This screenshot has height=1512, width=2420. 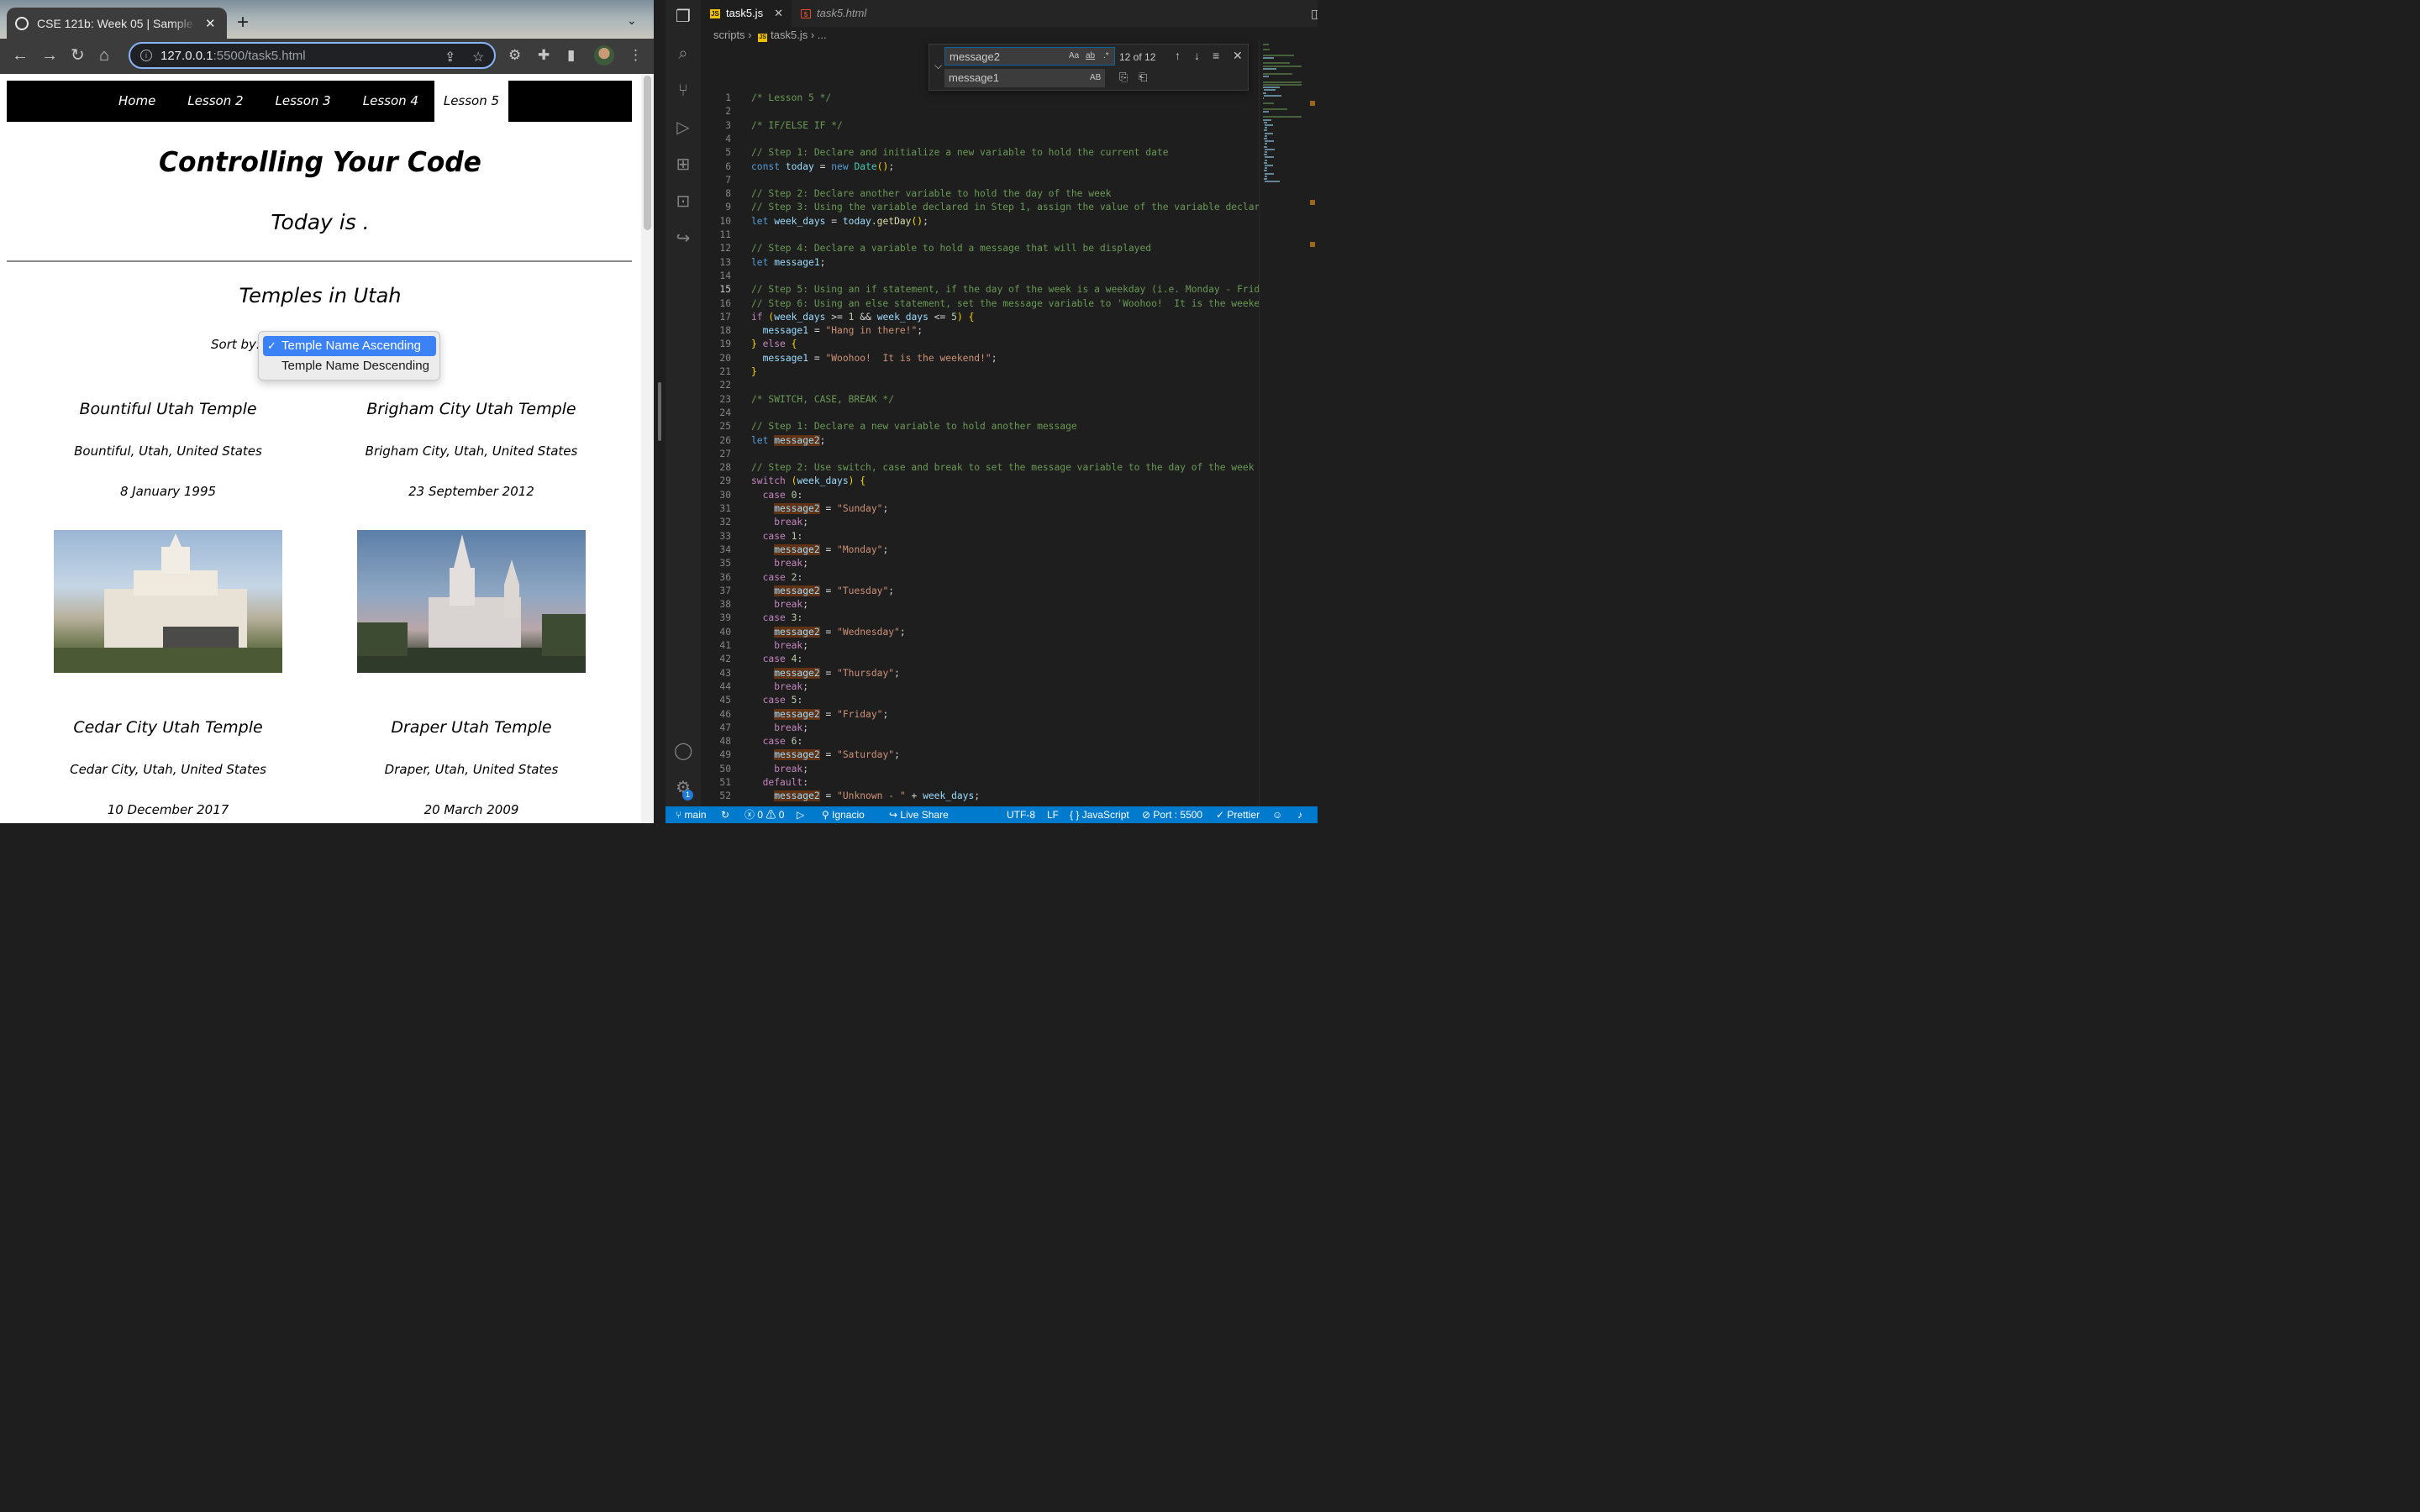 I want to click on sort-option-ascending: Temple Name Ascending, so click(x=349, y=346).